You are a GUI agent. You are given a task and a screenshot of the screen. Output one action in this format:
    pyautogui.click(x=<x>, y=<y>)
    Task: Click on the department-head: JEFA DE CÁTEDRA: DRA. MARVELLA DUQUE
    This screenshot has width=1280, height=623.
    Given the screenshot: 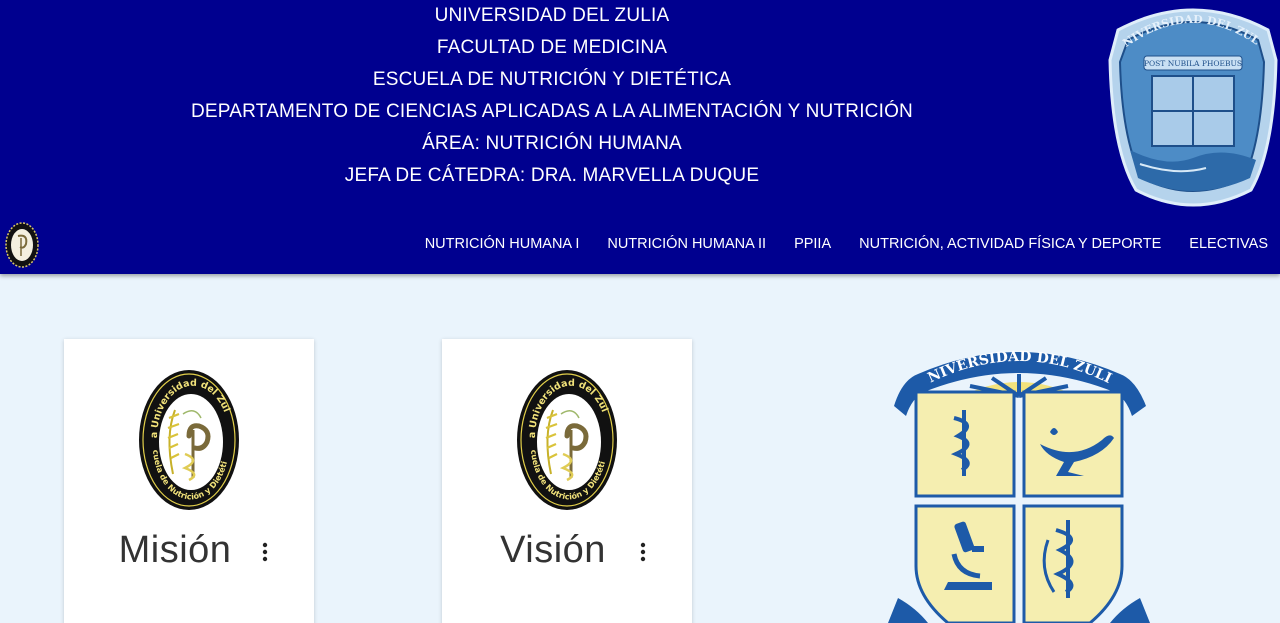 What is the action you would take?
    pyautogui.click(x=552, y=175)
    